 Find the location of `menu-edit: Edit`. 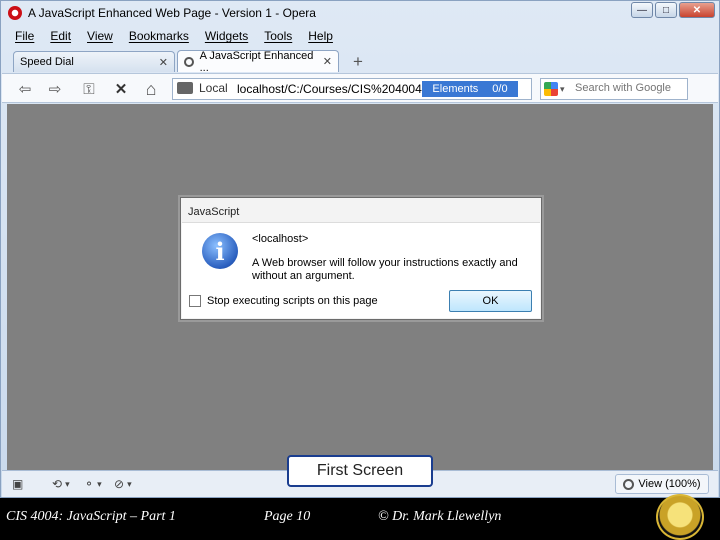

menu-edit: Edit is located at coordinates (60, 36).